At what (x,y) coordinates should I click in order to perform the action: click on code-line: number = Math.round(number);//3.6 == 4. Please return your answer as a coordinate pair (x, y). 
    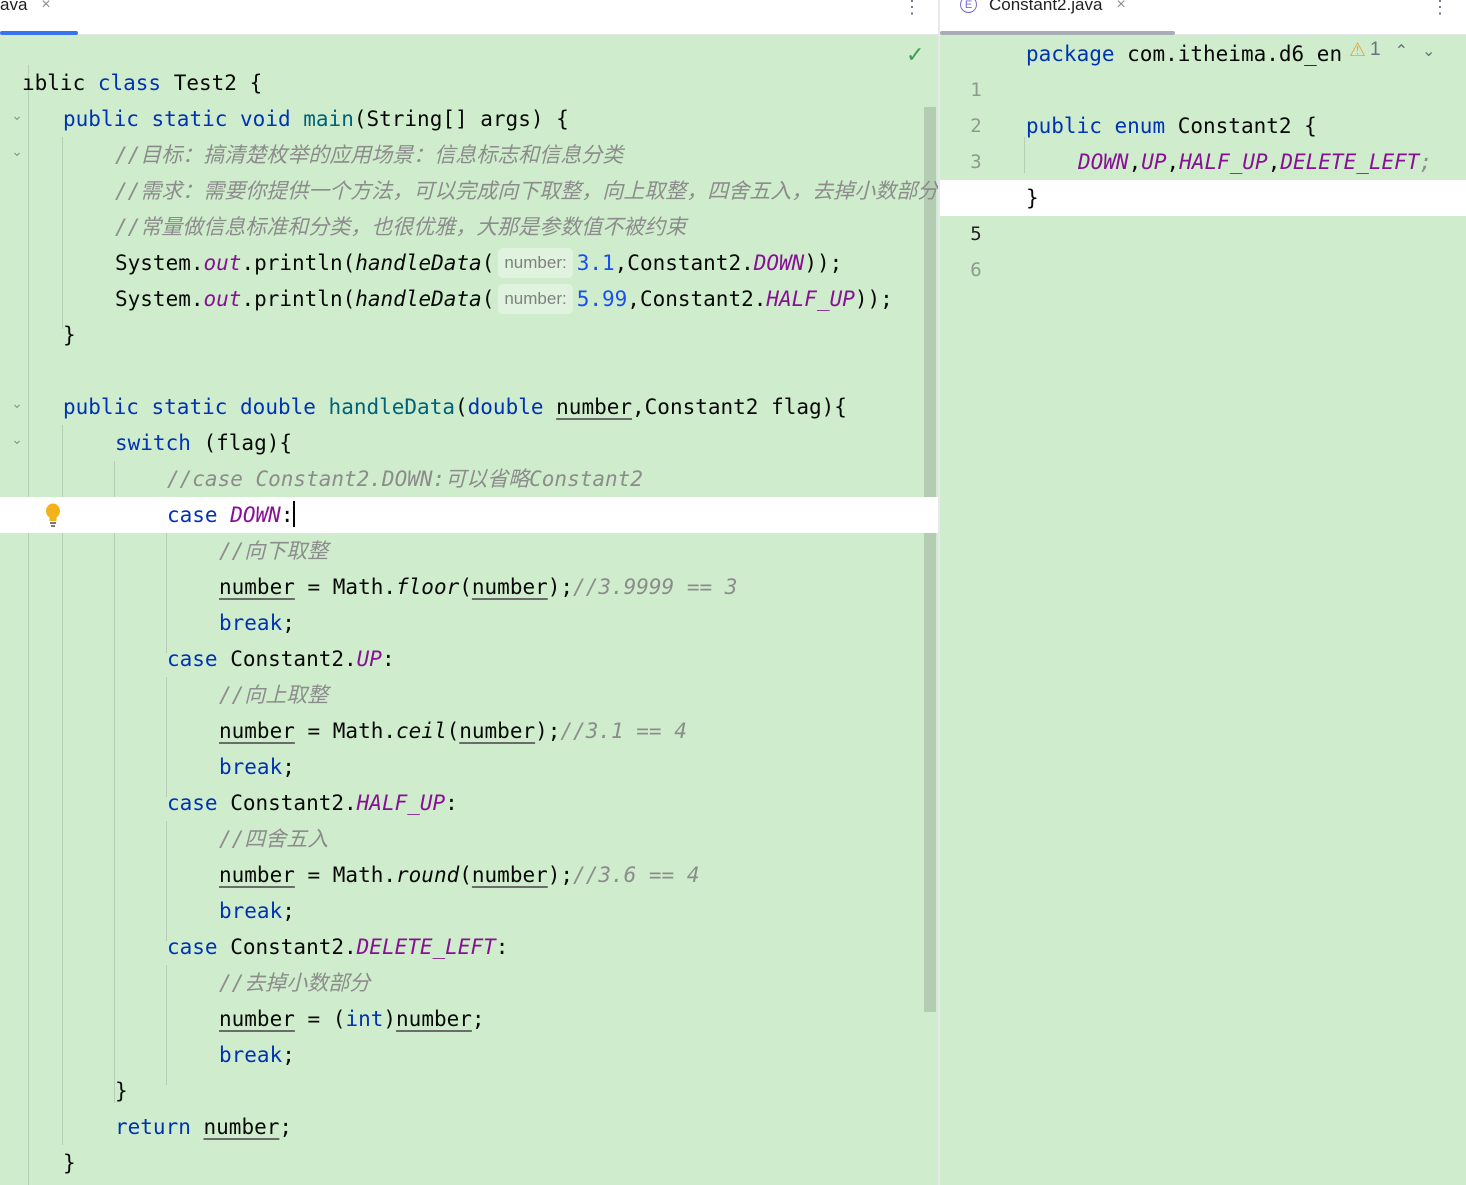
    Looking at the image, I should click on (469, 875).